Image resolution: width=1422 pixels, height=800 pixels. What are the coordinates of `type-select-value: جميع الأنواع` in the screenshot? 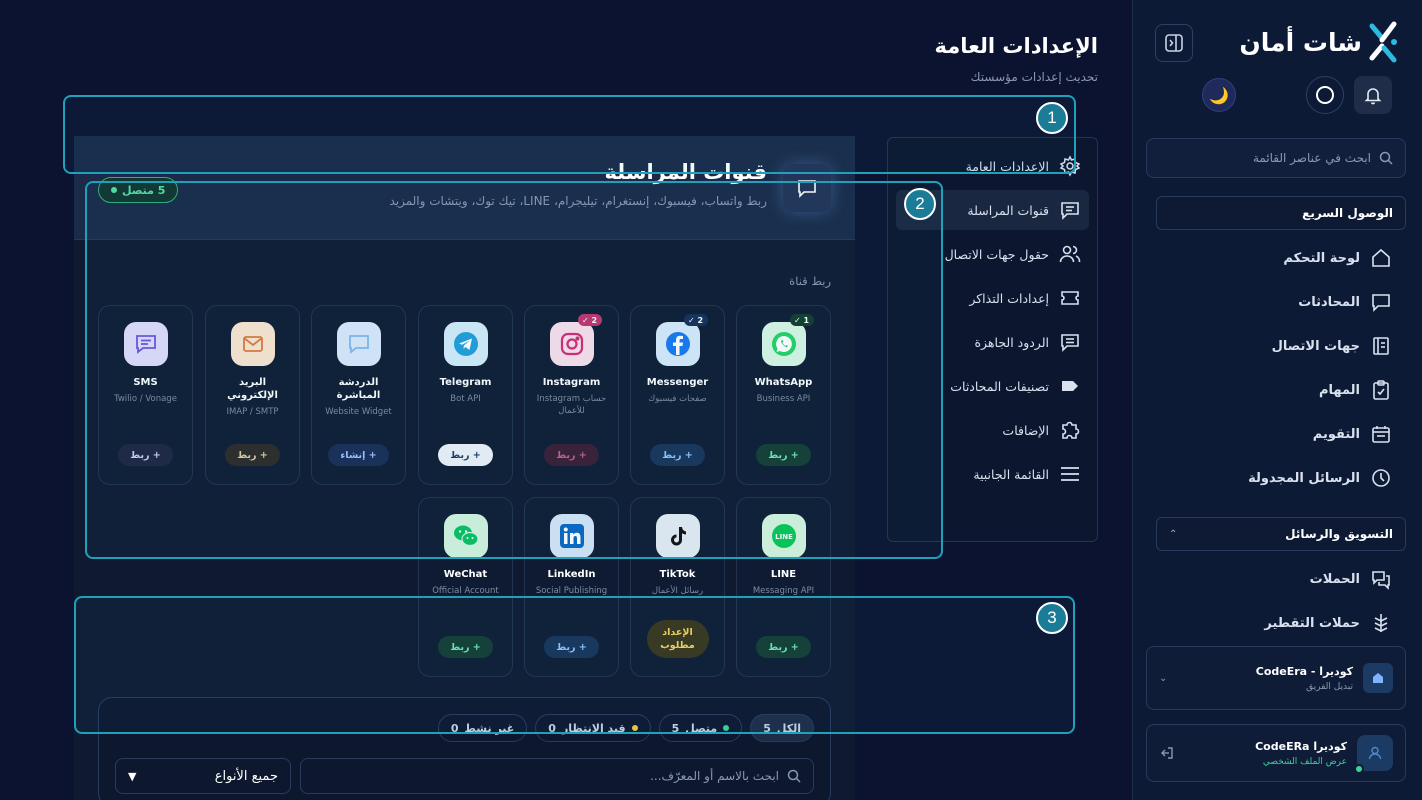 It's located at (246, 776).